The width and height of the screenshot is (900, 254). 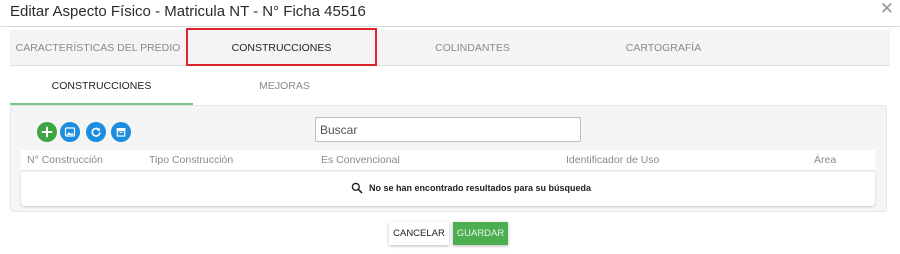 I want to click on archive-icon, so click(x=121, y=132).